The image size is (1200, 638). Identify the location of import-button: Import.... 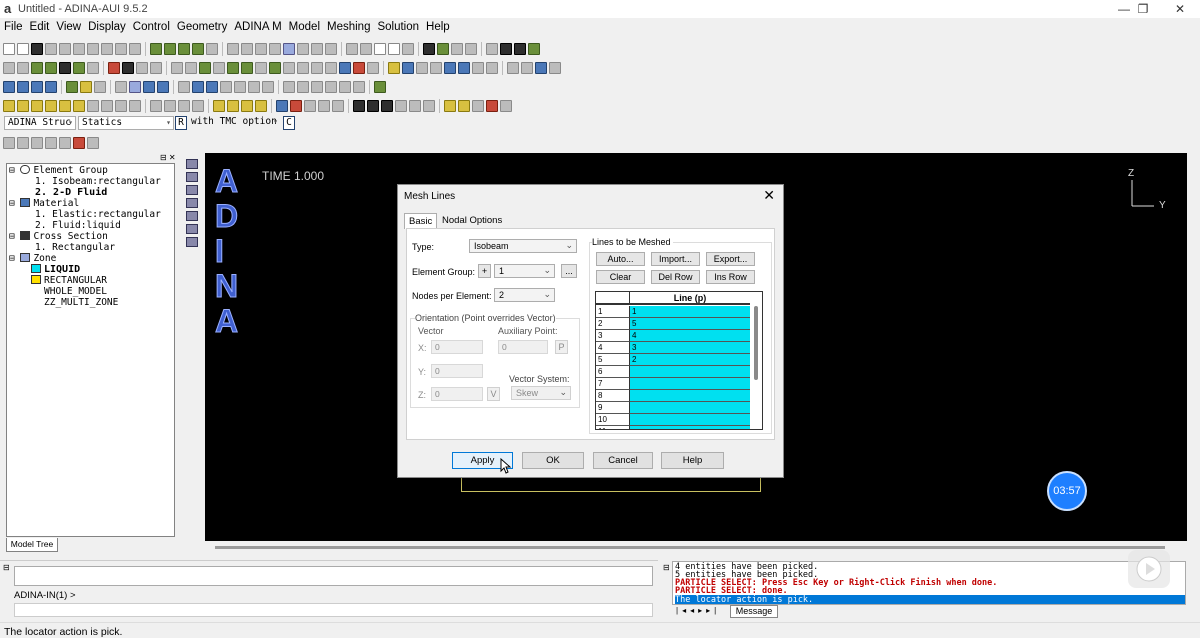
(675, 259).